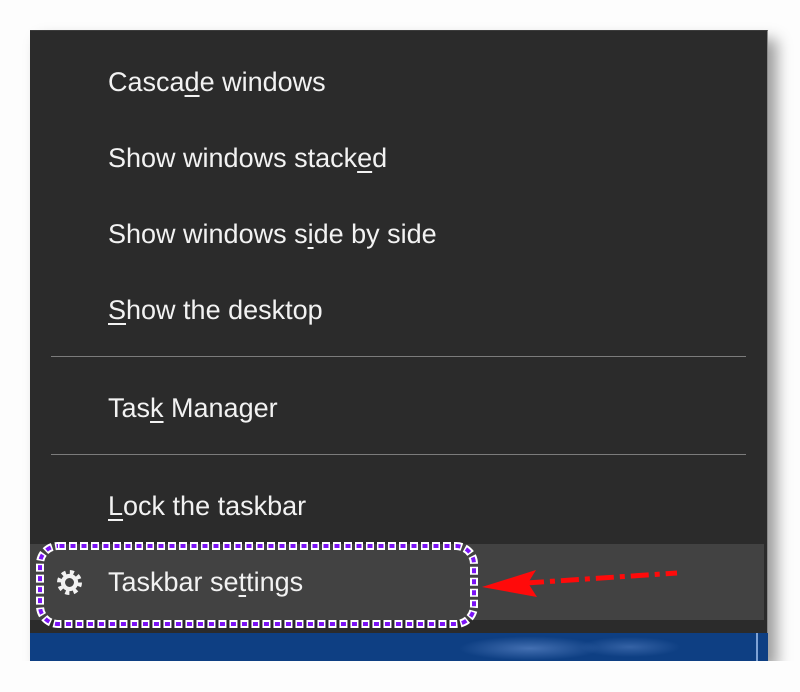 The height and width of the screenshot is (692, 800). What do you see at coordinates (397, 310) in the screenshot?
I see `menu-item: Show the desktop` at bounding box center [397, 310].